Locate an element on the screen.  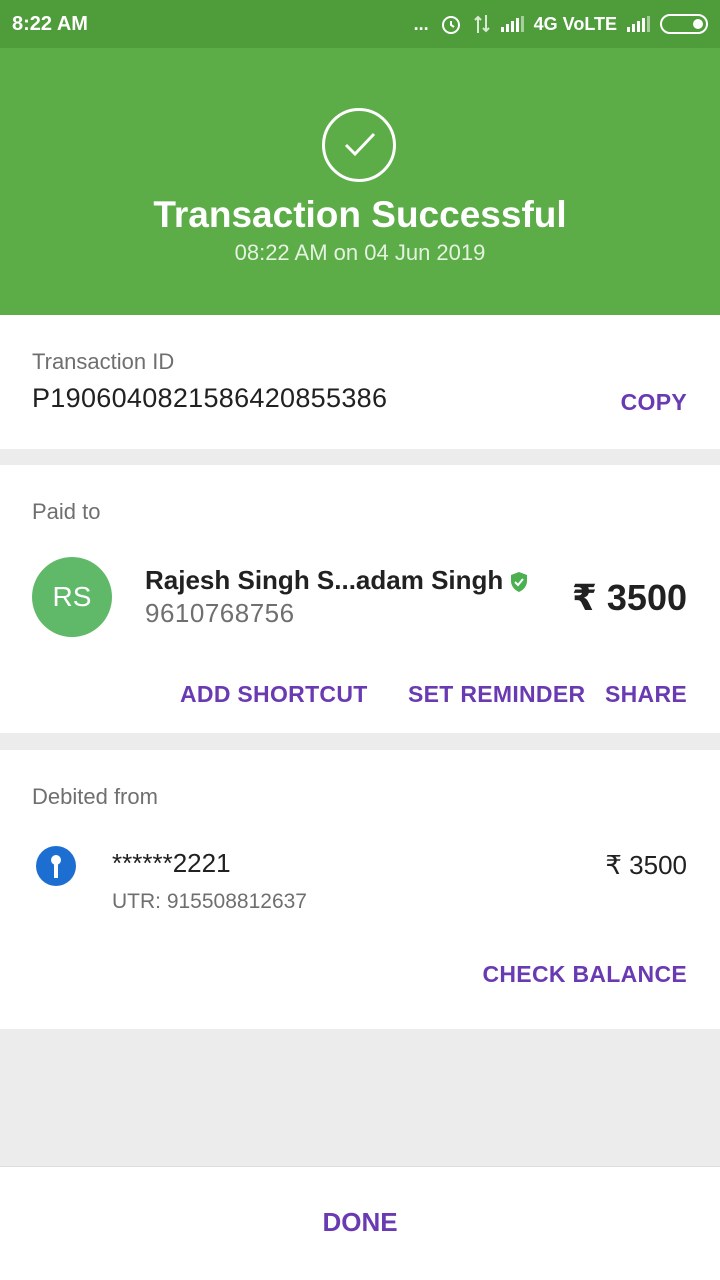
page-title: Transaction Successful is located at coordinates (360, 214).